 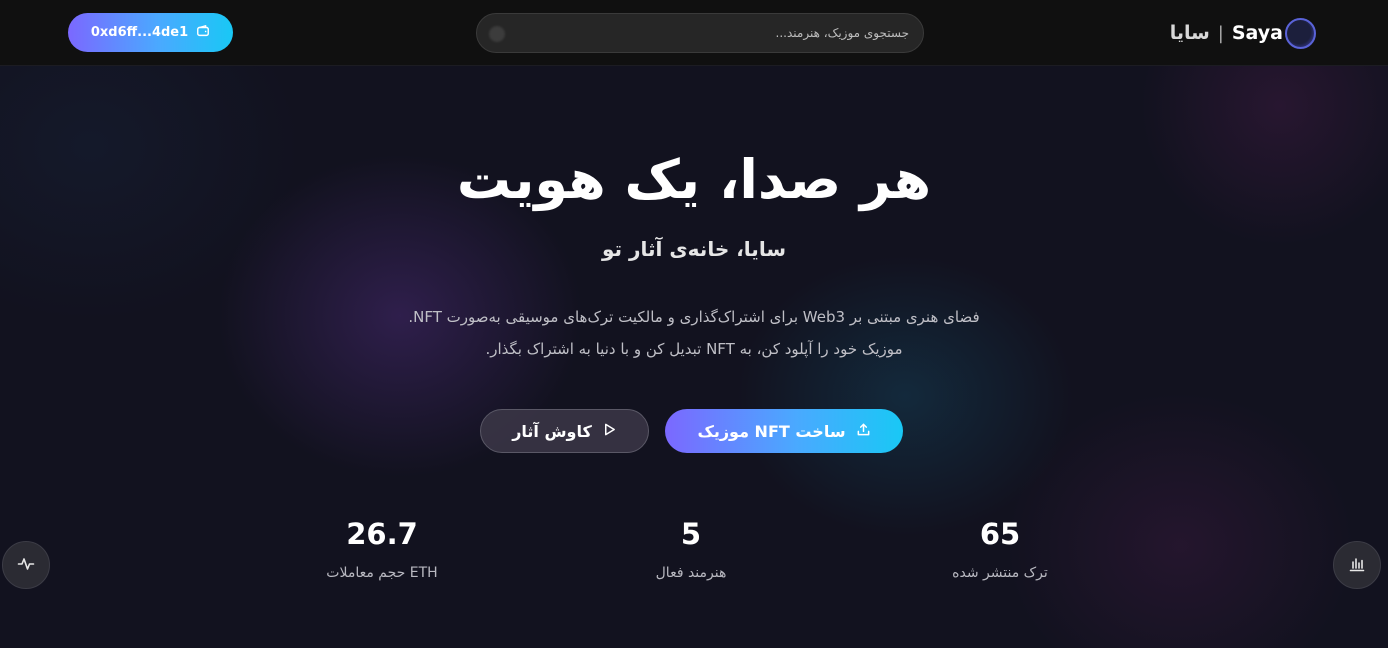 I want to click on hero-title: هر صدا، یک هویت, so click(x=694, y=179).